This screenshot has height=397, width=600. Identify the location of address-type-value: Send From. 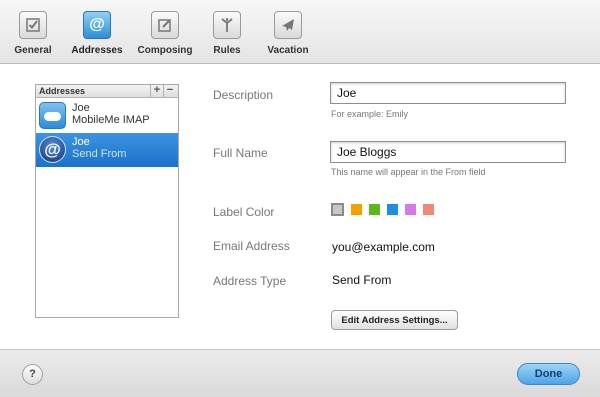
(362, 280).